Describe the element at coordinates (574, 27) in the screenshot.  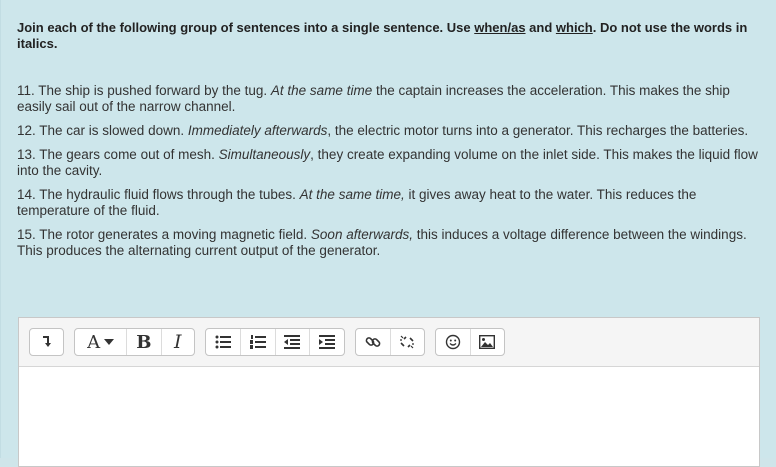
I see `keyword-which: which` at that location.